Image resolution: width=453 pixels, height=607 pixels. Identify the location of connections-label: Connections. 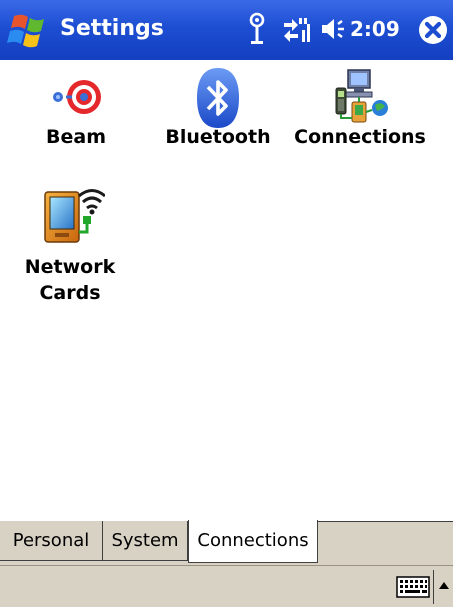
(360, 137).